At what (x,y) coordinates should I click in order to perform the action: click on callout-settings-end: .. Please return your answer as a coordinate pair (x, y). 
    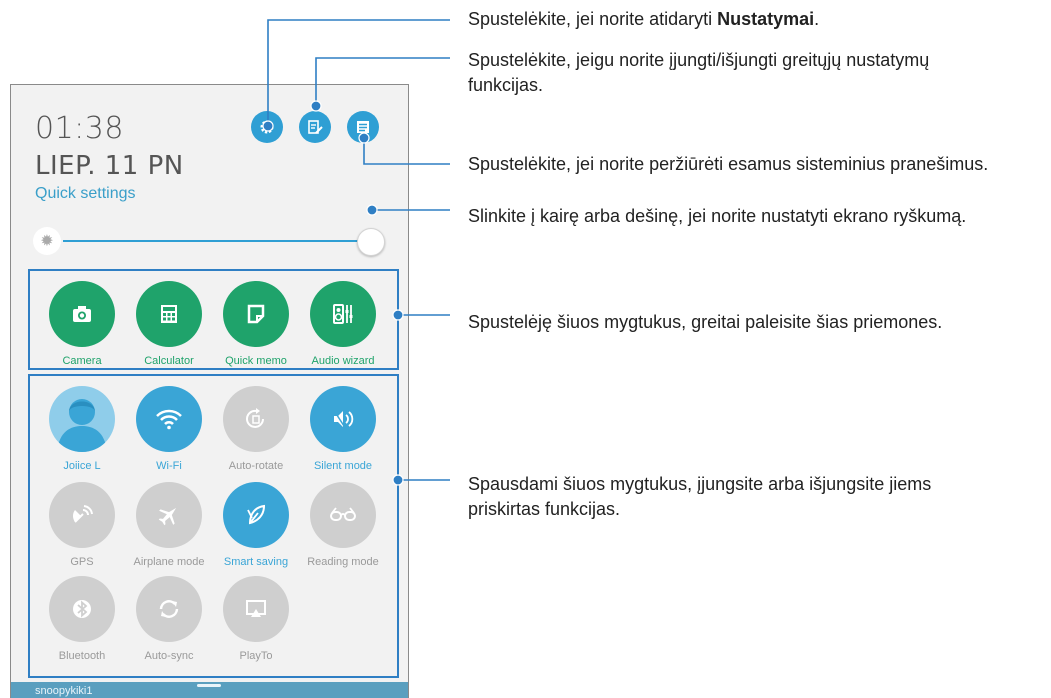
    Looking at the image, I should click on (817, 19).